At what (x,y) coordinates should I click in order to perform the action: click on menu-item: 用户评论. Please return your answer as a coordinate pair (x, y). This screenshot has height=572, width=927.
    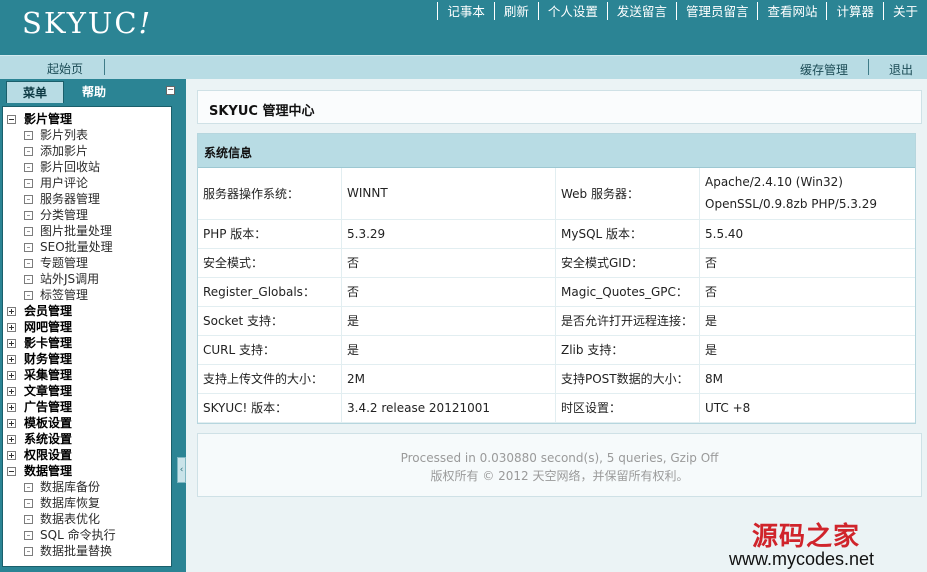
    Looking at the image, I should click on (87, 183).